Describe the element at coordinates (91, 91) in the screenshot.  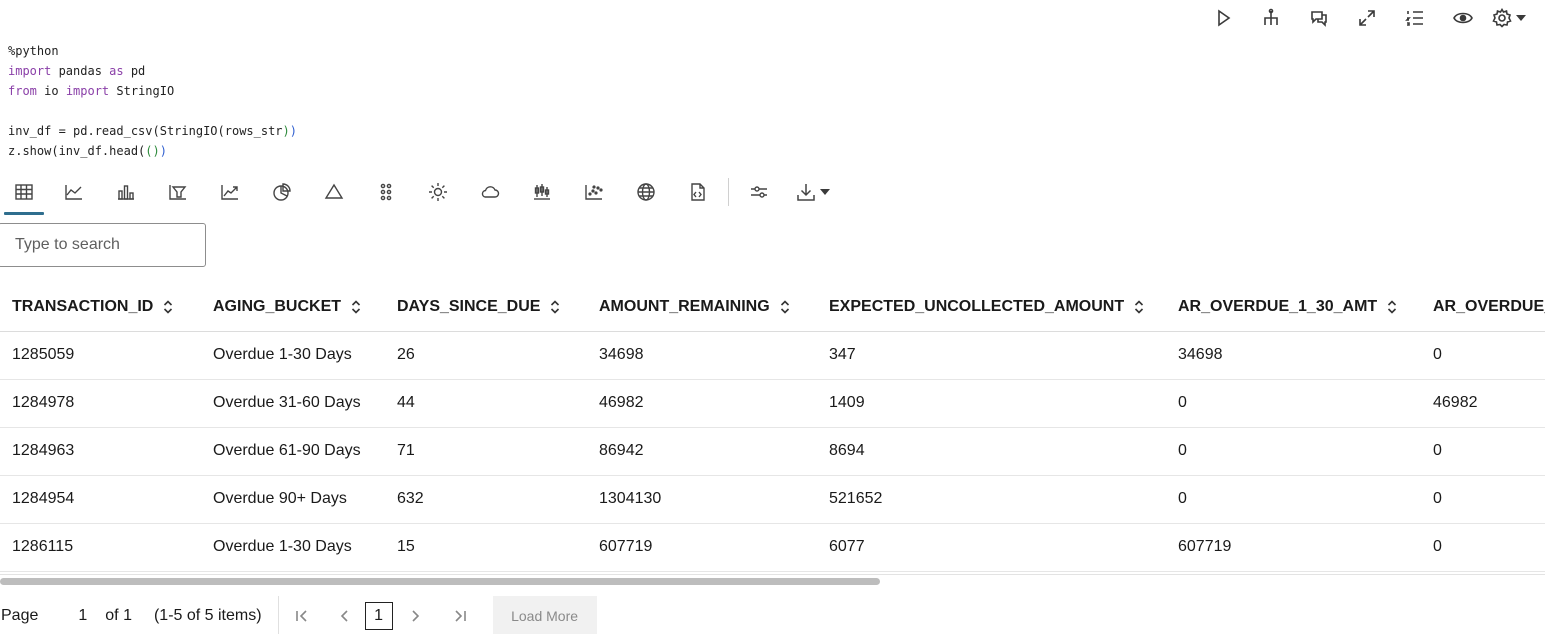
I see `code-line-3: from io import StringIO` at that location.